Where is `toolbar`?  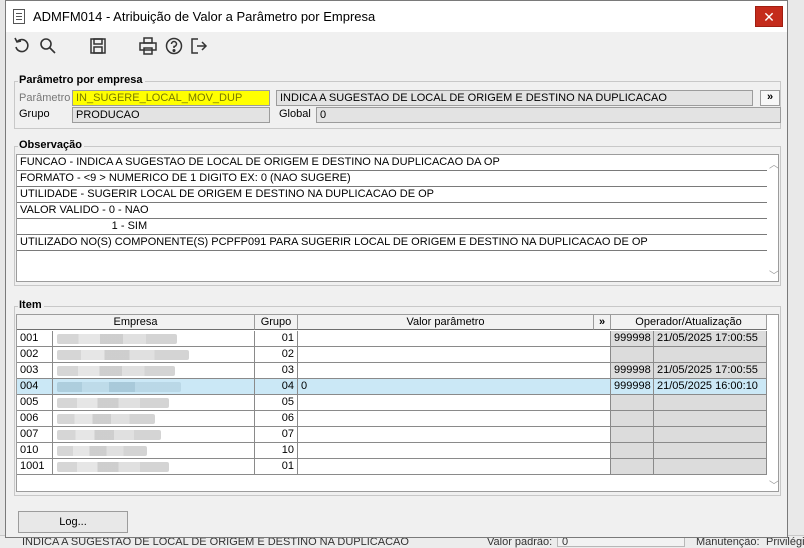
toolbar is located at coordinates (396, 46).